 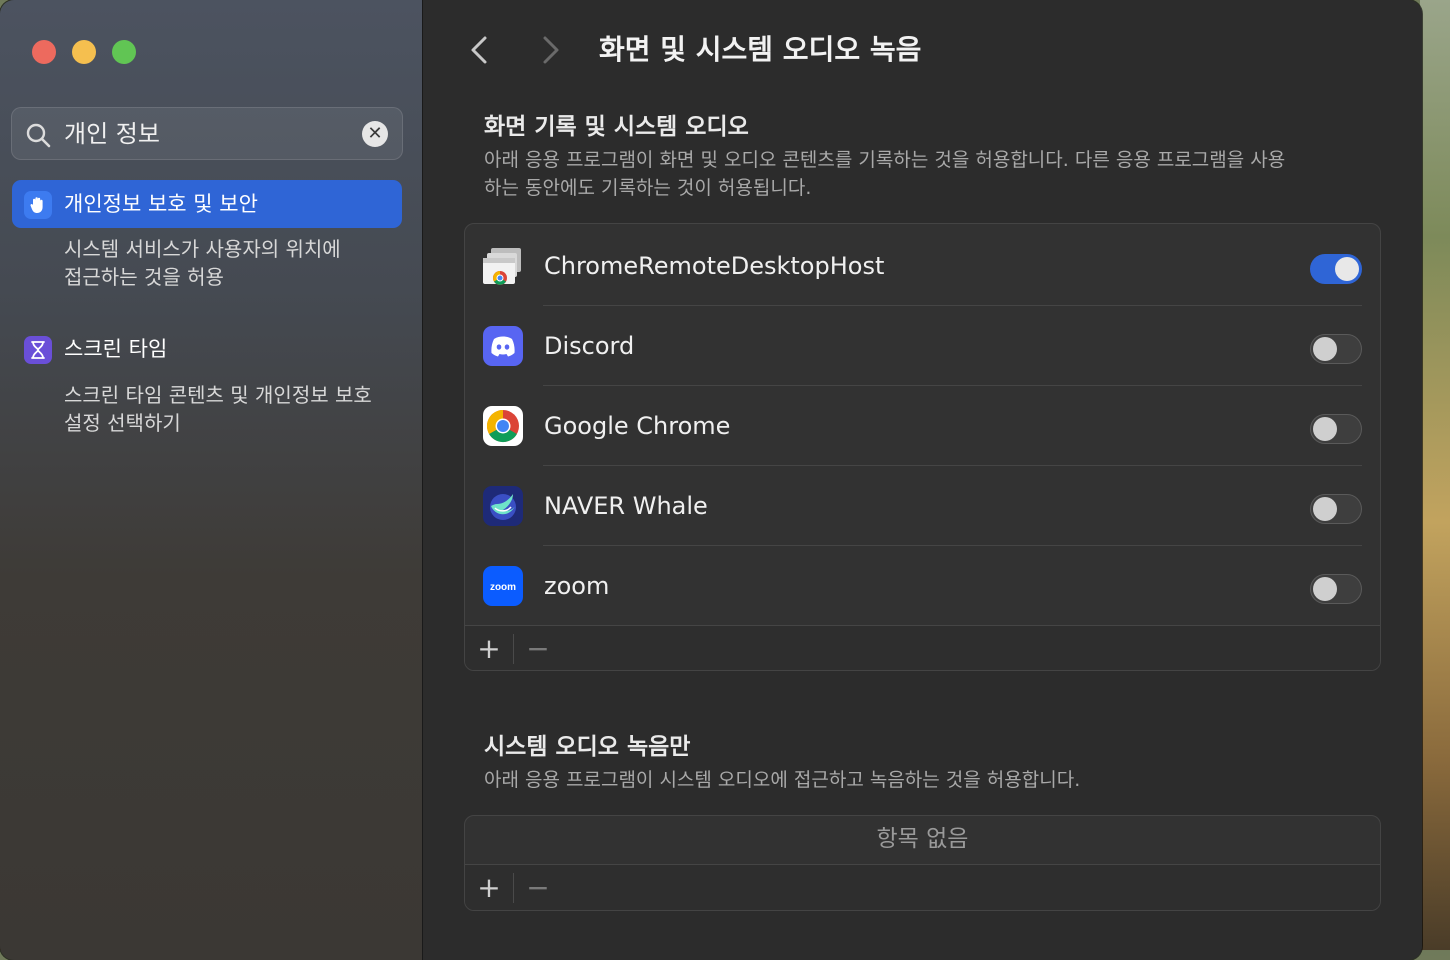 What do you see at coordinates (1435, 475) in the screenshot?
I see `desktop-wallpaper` at bounding box center [1435, 475].